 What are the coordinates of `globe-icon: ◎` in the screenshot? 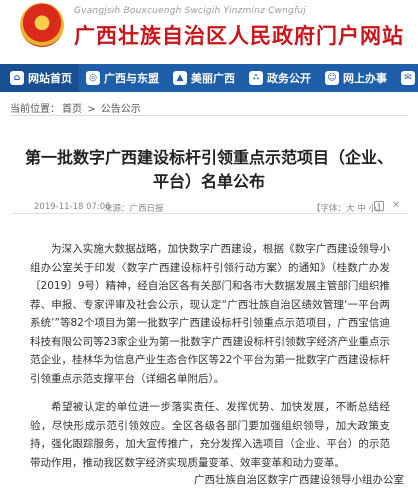 It's located at (93, 78).